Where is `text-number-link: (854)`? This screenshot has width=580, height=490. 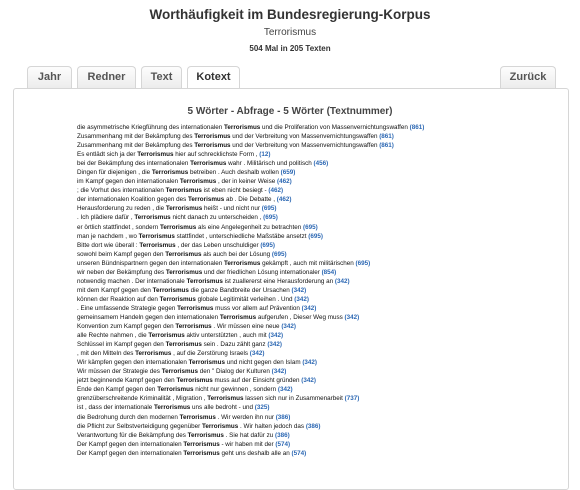
text-number-link: (854) is located at coordinates (329, 272).